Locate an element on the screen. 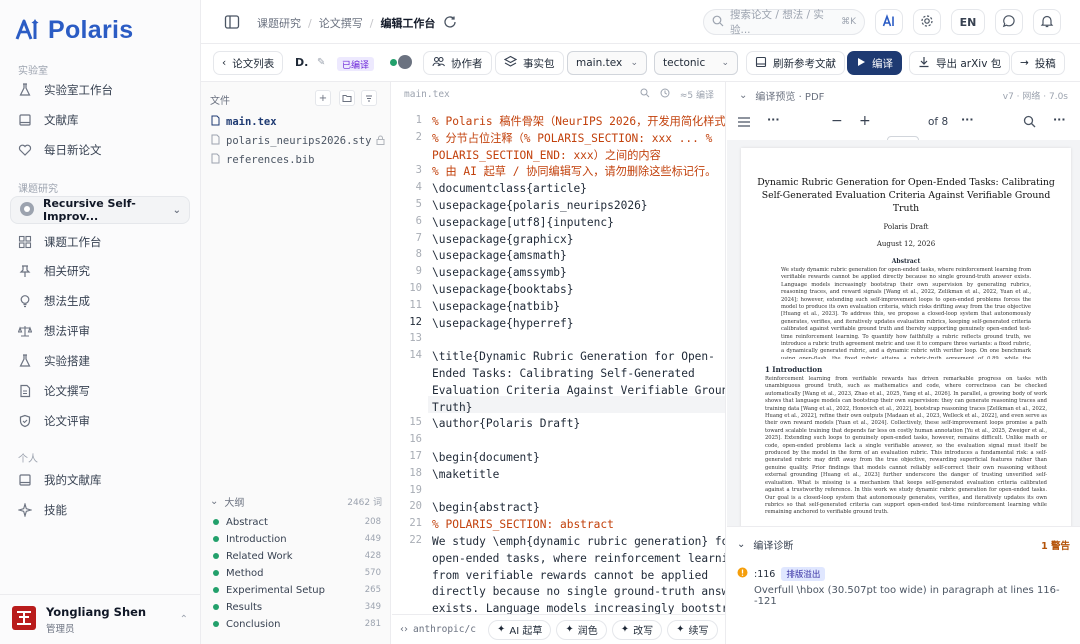 This screenshot has height=644, width=1080. line-number: 12 is located at coordinates (415, 321).